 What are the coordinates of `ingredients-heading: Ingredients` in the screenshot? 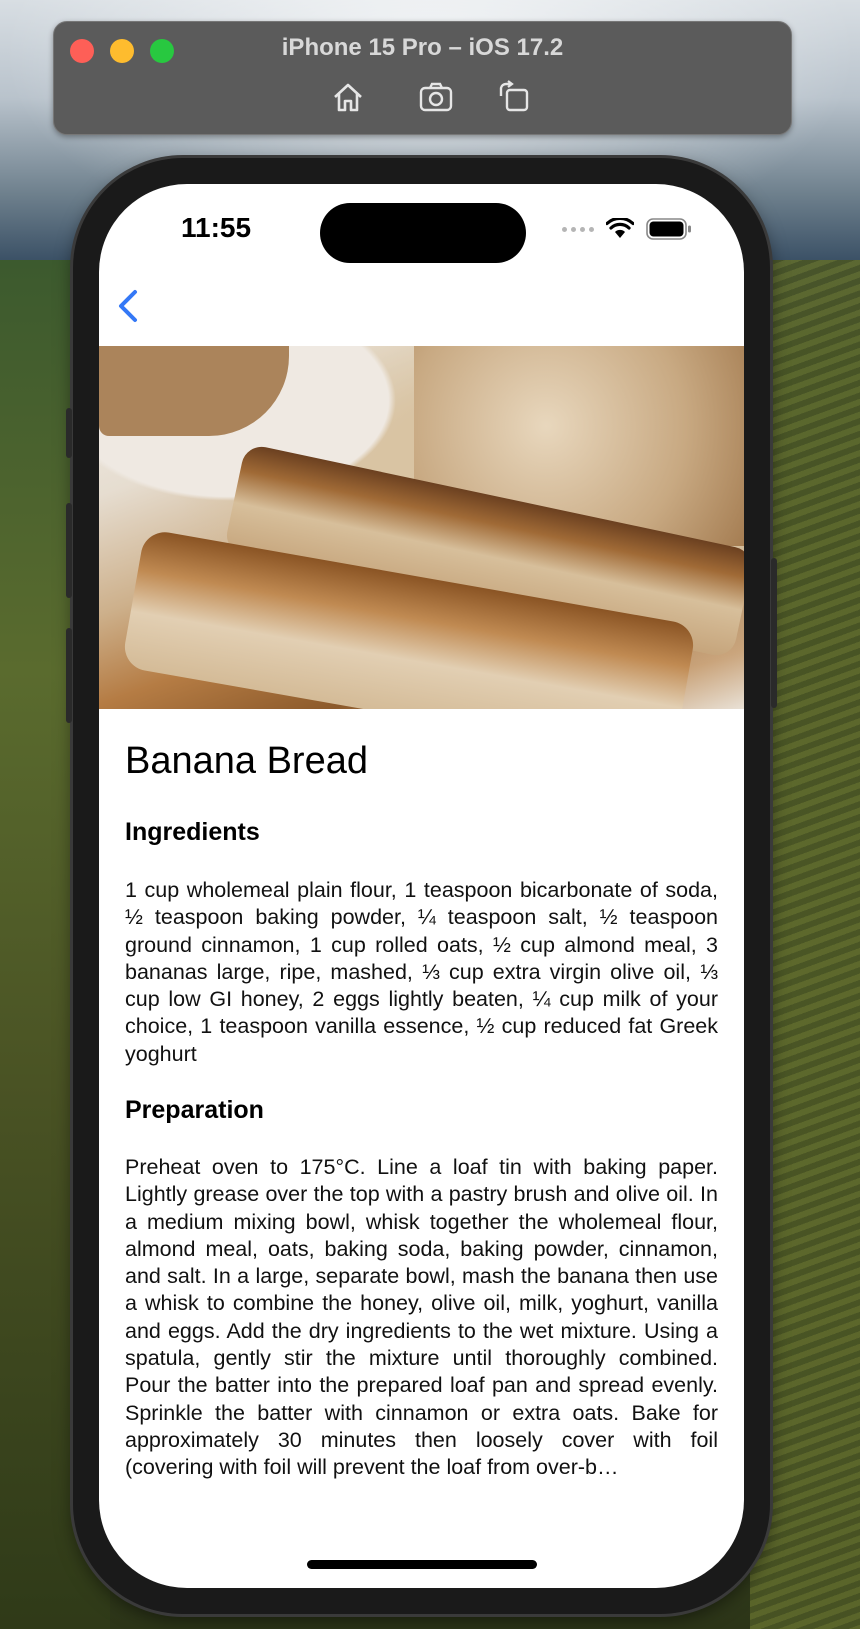 It's located at (192, 832).